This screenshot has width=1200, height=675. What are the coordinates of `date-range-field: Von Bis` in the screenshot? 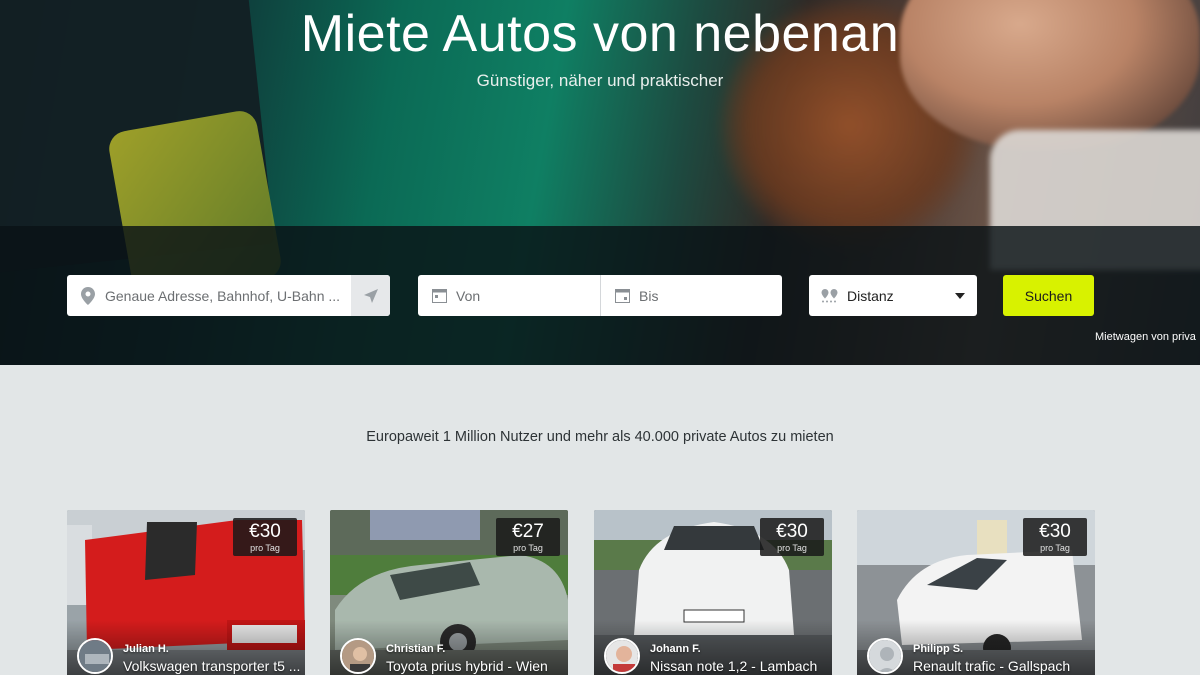 It's located at (600, 295).